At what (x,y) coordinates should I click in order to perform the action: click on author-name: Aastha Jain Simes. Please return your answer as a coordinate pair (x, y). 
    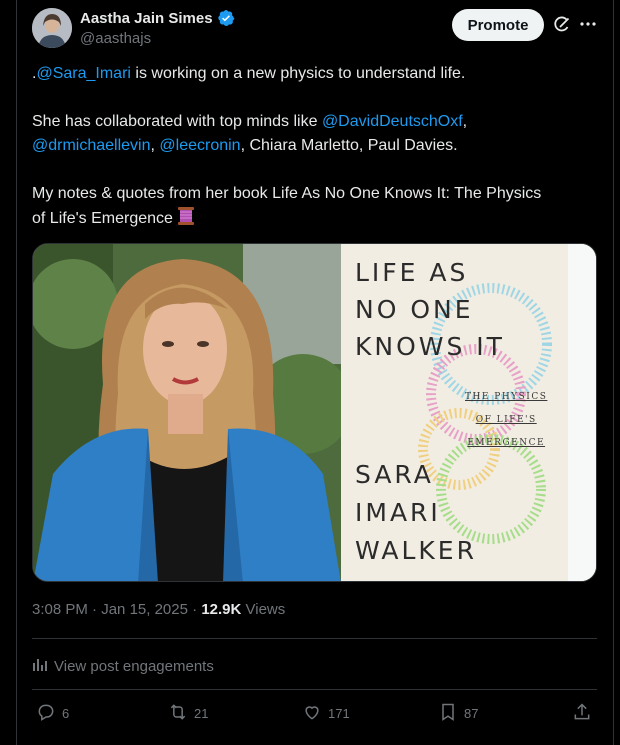
    Looking at the image, I should click on (146, 18).